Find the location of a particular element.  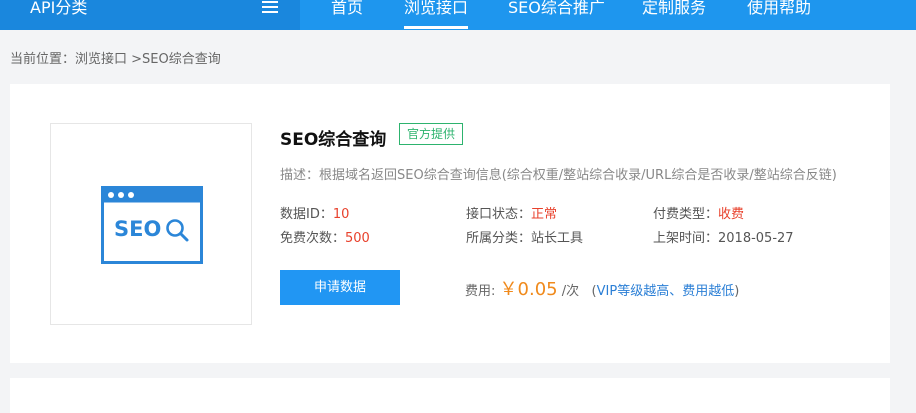

nav-home: 首页 is located at coordinates (347, 9).